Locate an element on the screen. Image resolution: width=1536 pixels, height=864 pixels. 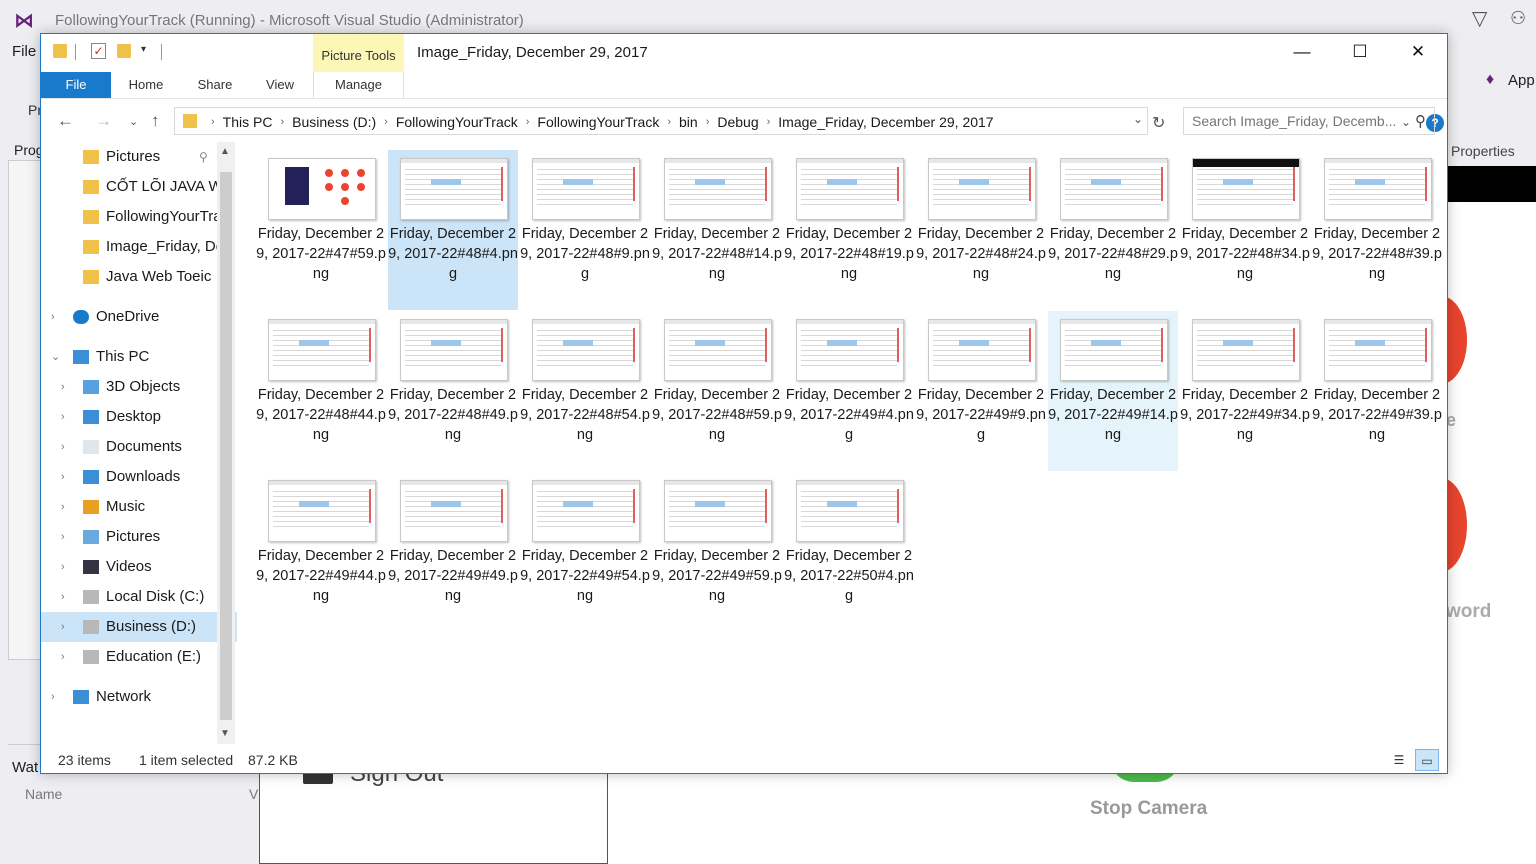
file-item: Friday, December 29, 2017-22#47#59.png is located at coordinates (321, 230).